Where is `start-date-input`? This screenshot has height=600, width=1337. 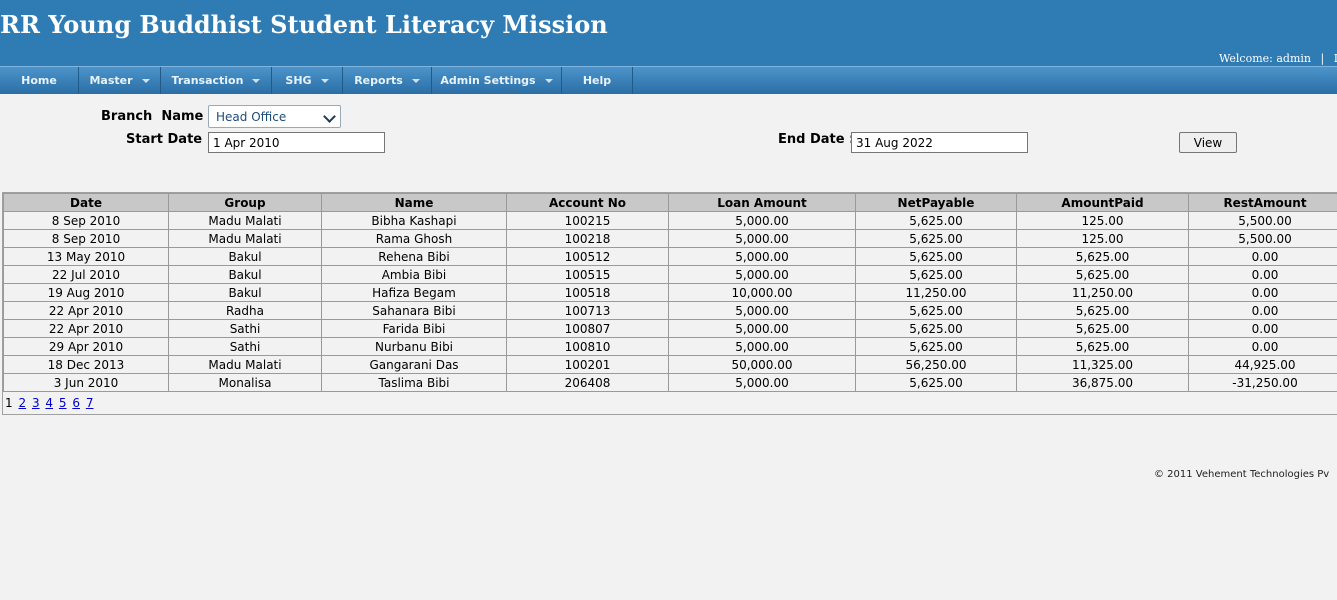 start-date-input is located at coordinates (296, 142).